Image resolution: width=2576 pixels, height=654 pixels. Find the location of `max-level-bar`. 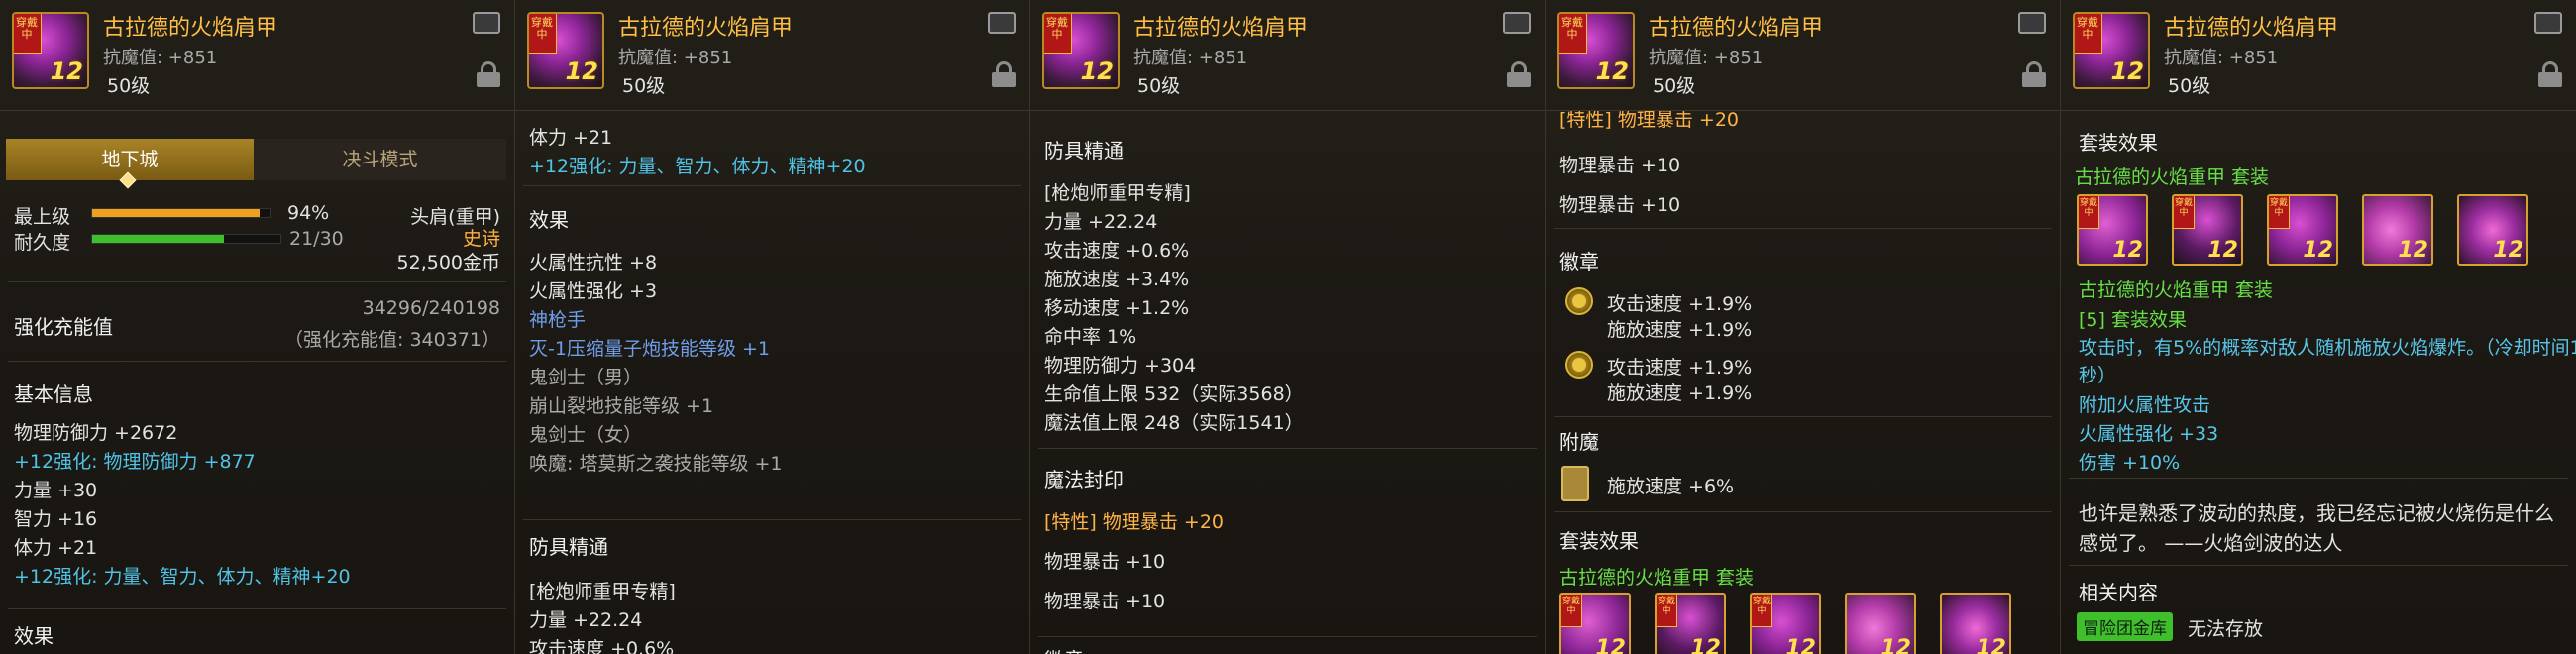

max-level-bar is located at coordinates (181, 213).